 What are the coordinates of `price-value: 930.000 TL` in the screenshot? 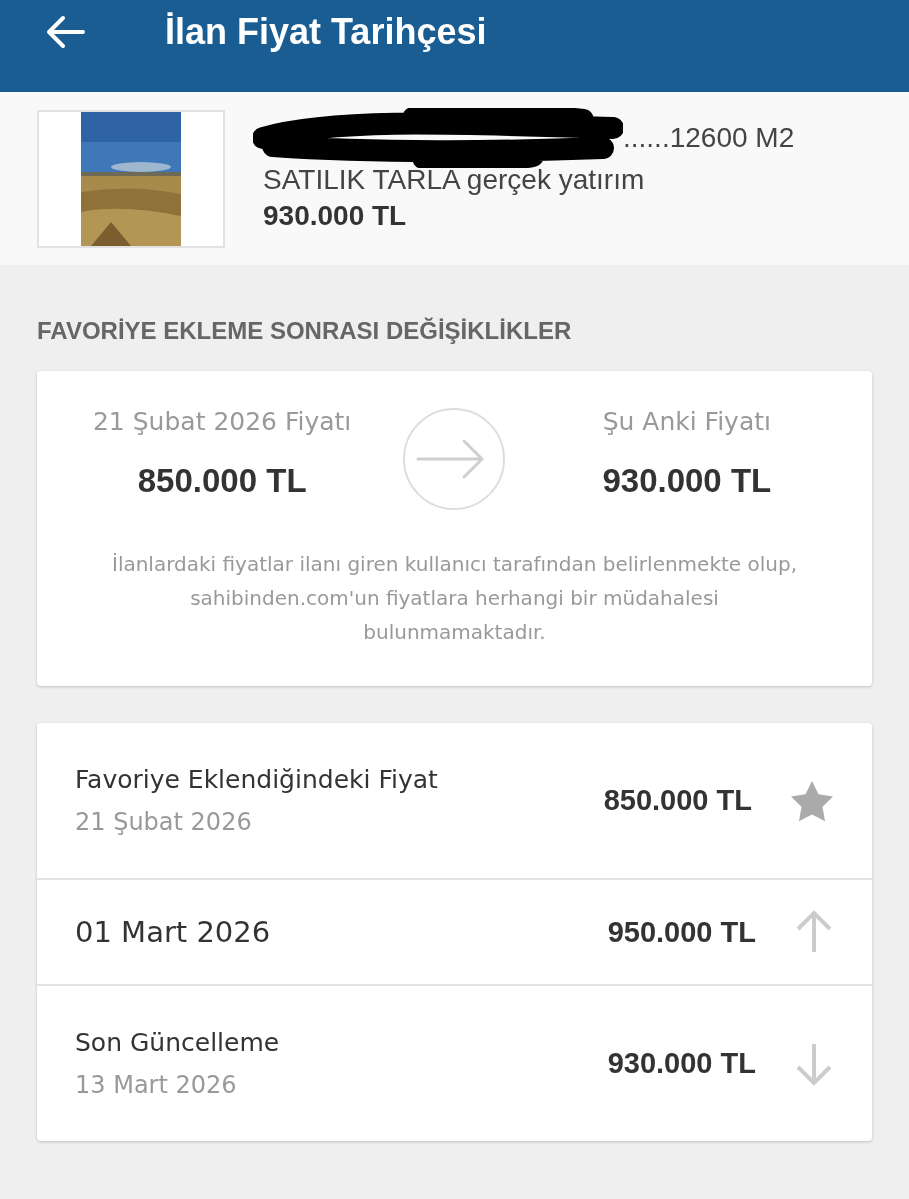 It's located at (687, 481).